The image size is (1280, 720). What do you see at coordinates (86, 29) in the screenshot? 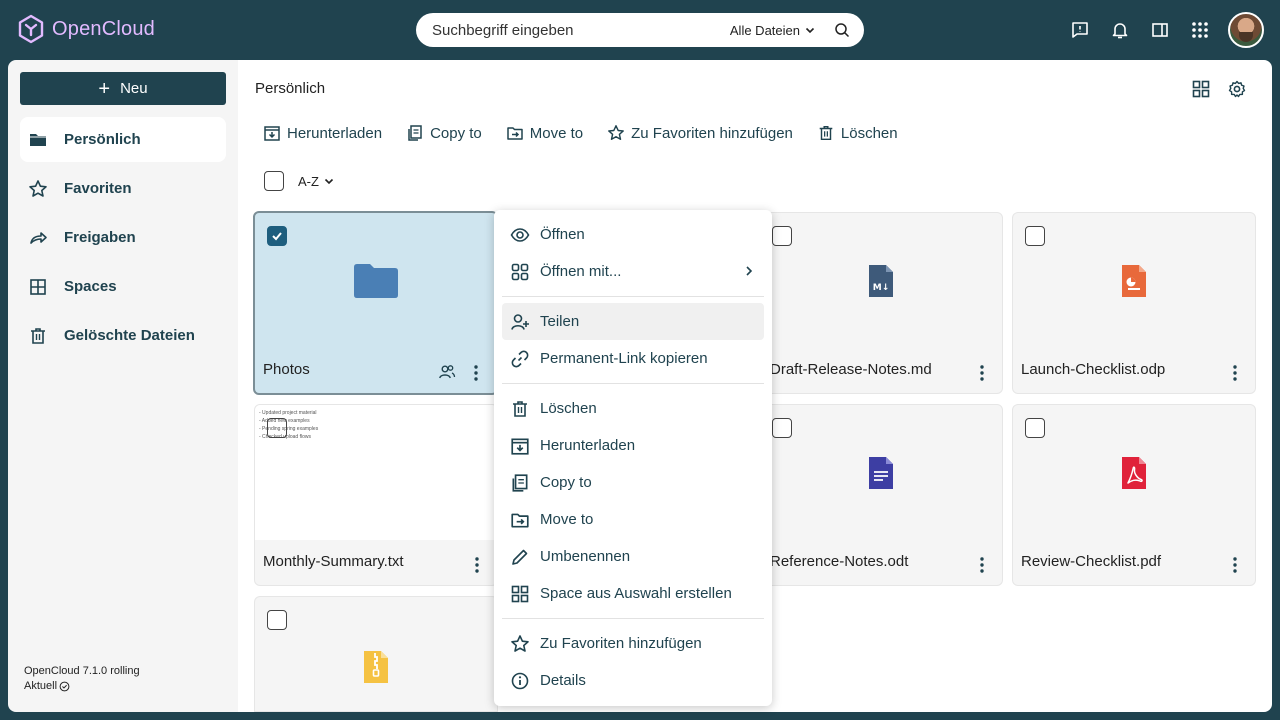
I see `brand-logo: OpenCloud` at bounding box center [86, 29].